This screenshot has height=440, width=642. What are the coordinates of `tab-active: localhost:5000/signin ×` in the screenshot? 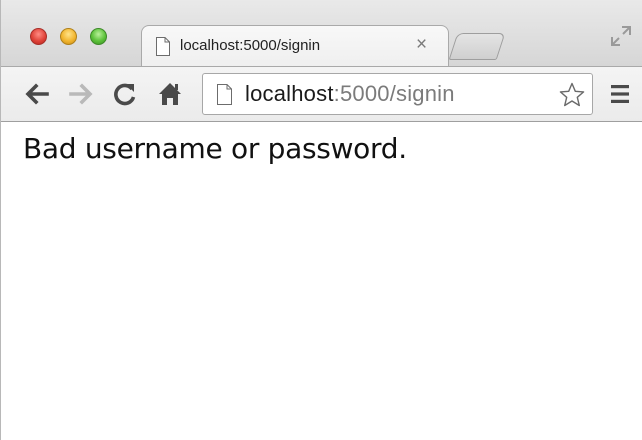 It's located at (295, 46).